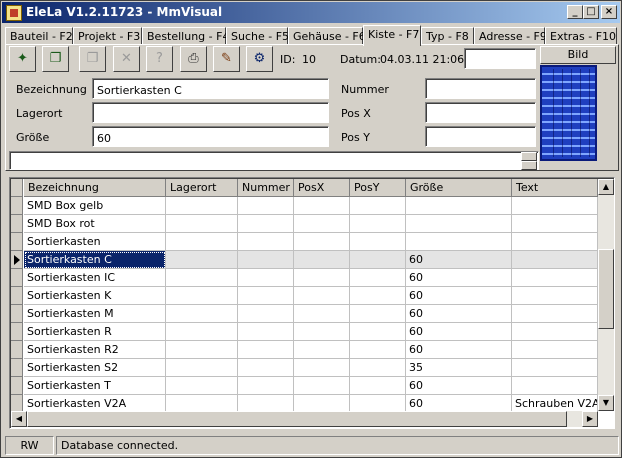  I want to click on bild-button: Bild, so click(578, 55).